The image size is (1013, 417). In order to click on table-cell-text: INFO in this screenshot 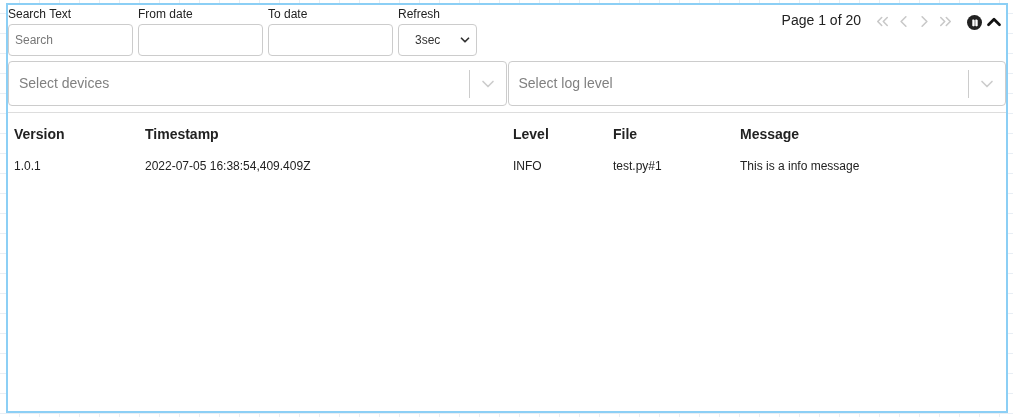, I will do `click(528, 166)`.